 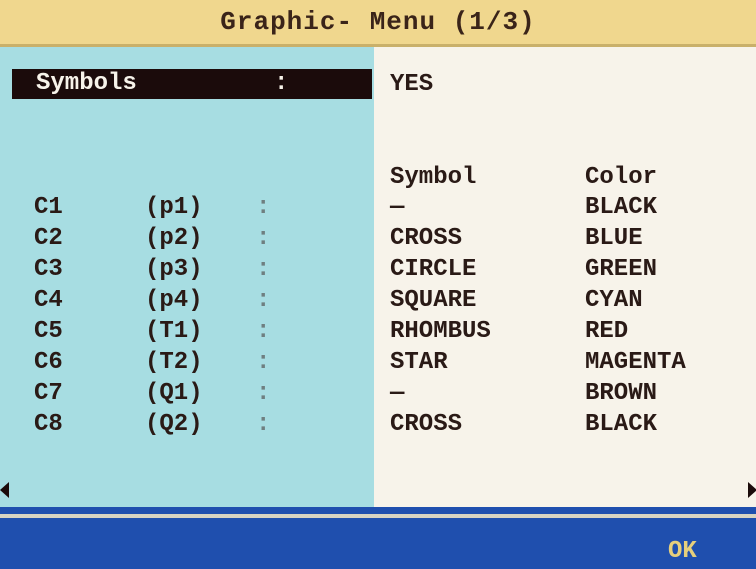 I want to click on channel-row: C1 (p1) : — BLACK, so click(x=378, y=208).